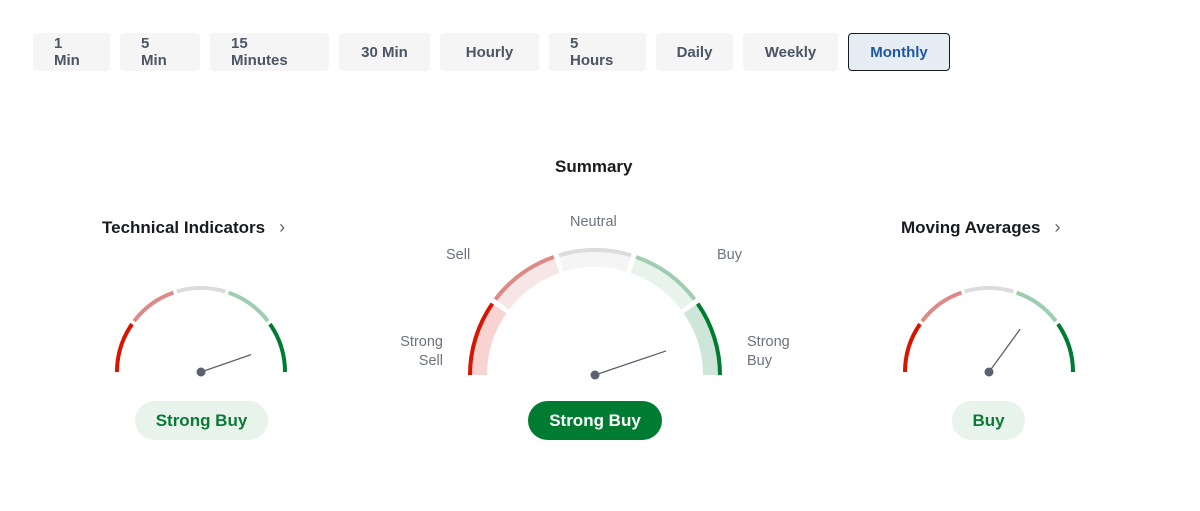 The height and width of the screenshot is (511, 1200). I want to click on gauge-band-strong-buy, so click(702, 339).